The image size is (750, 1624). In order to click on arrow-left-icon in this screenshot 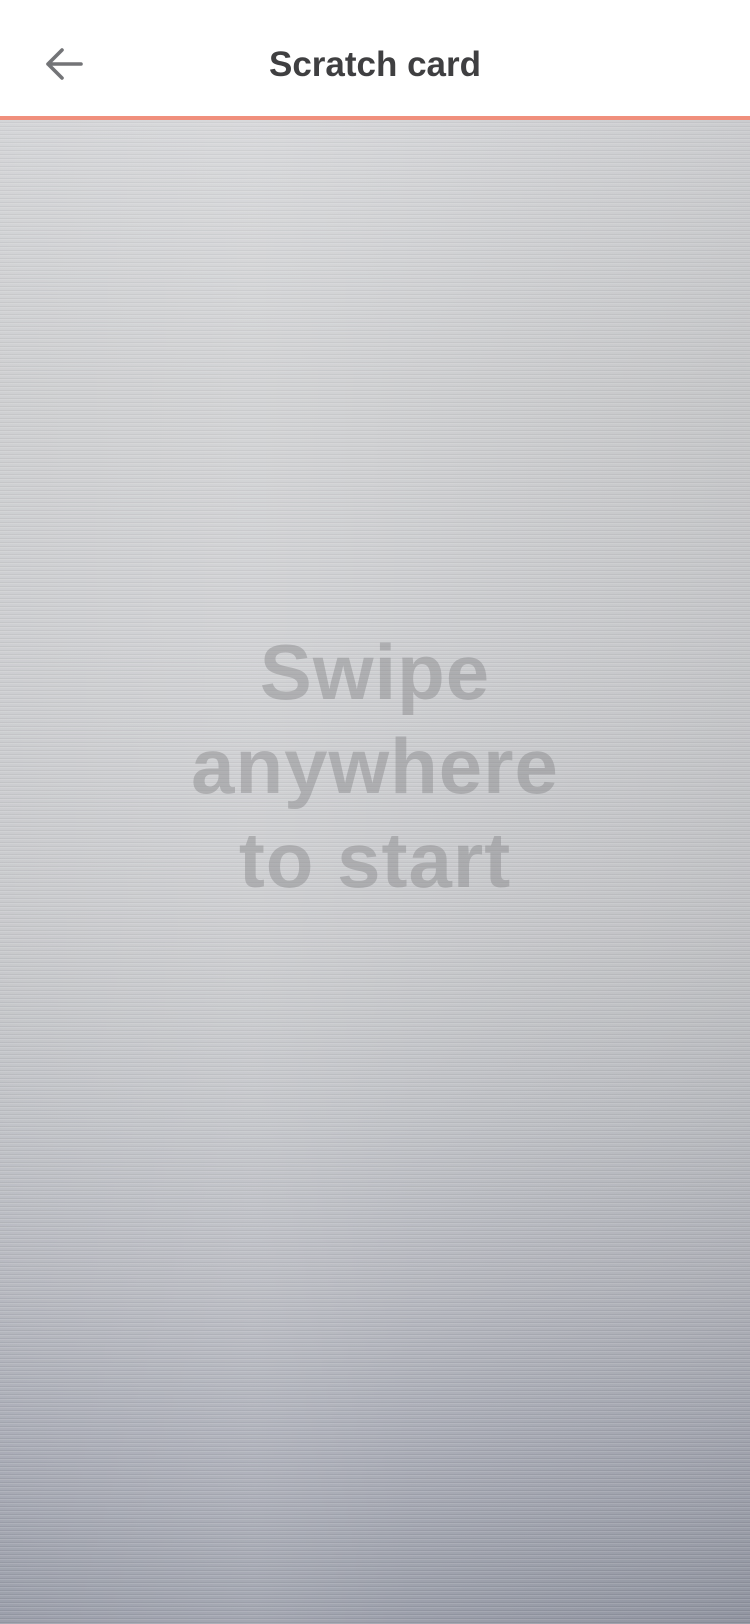, I will do `click(64, 64)`.